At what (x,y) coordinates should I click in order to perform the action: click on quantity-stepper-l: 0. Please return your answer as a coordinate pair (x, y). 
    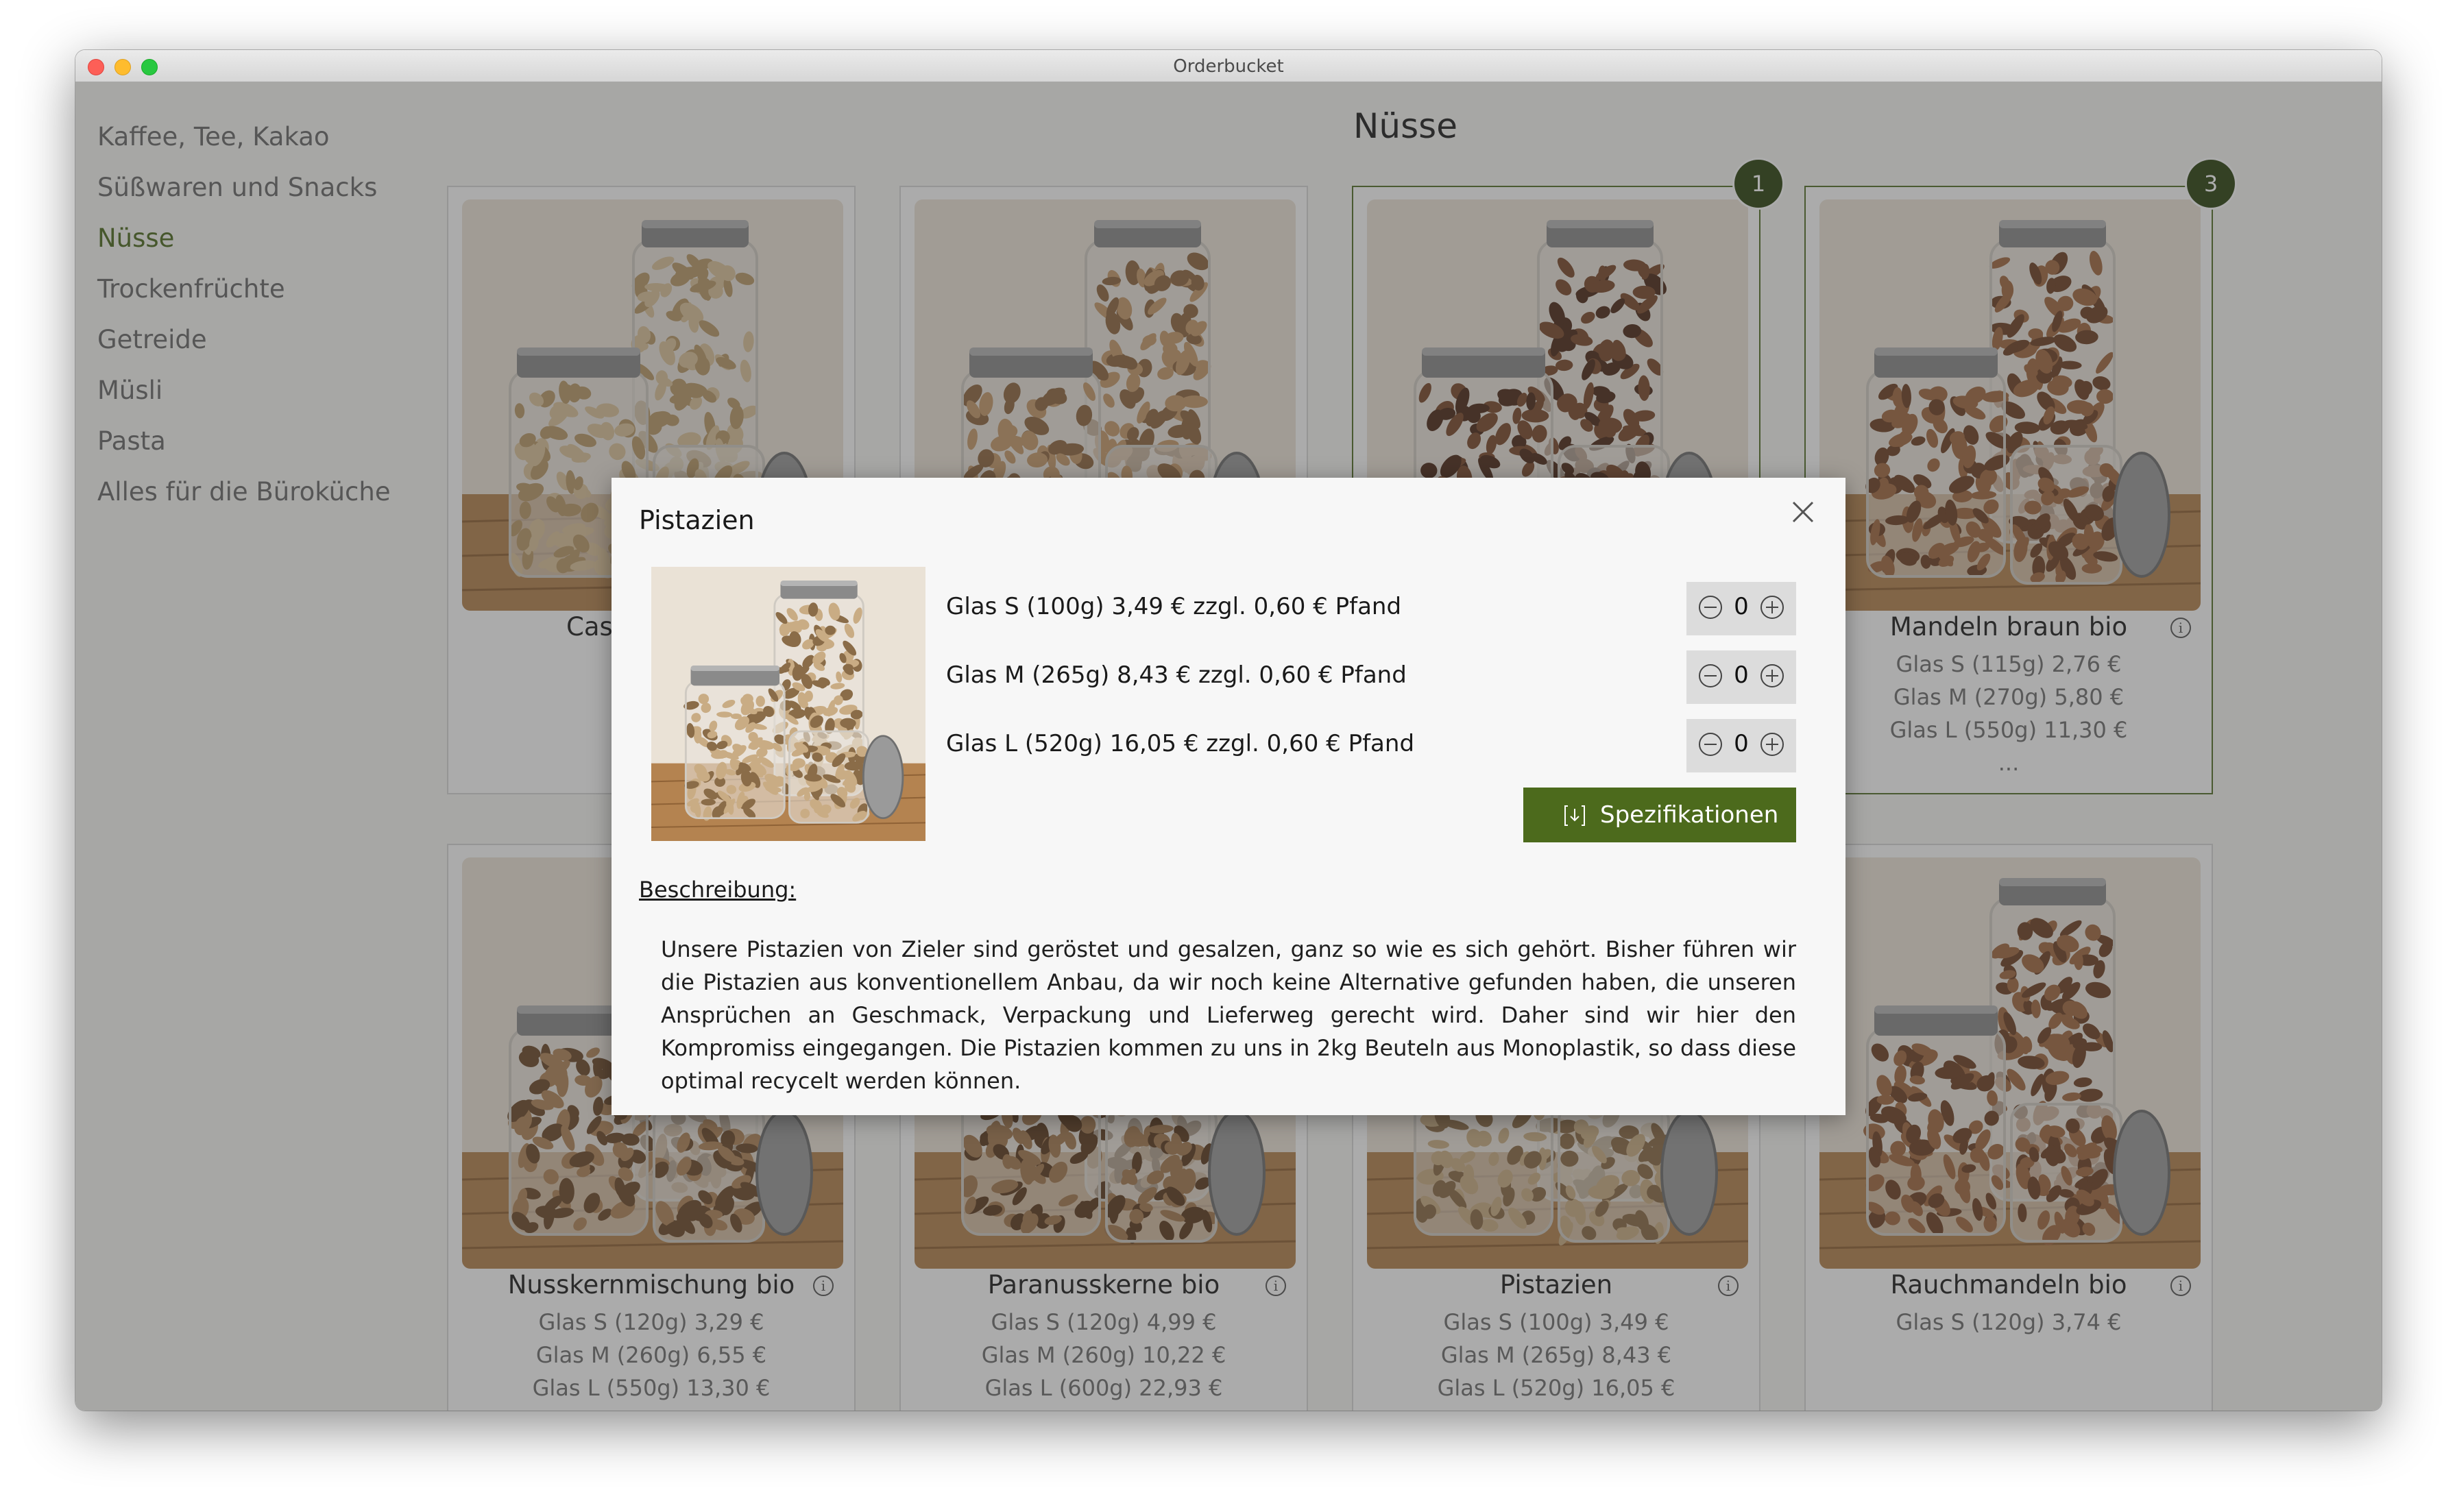
    Looking at the image, I should click on (1741, 746).